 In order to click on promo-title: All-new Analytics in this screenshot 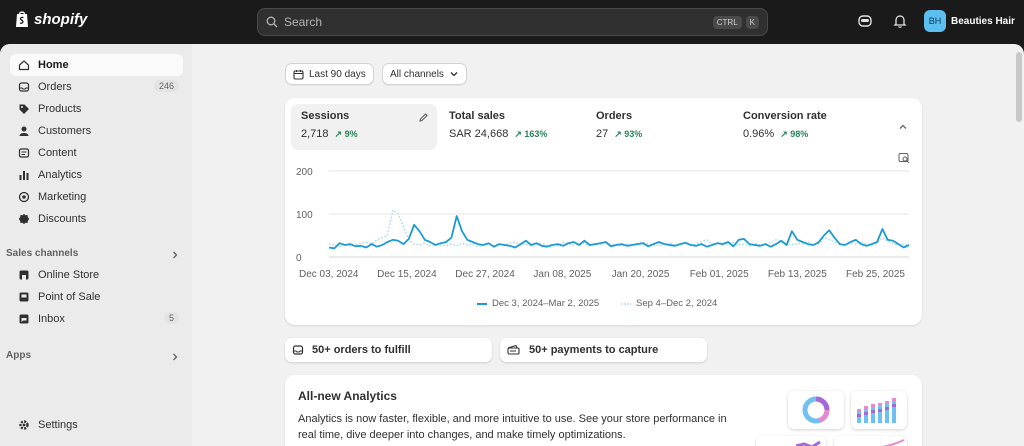, I will do `click(347, 396)`.